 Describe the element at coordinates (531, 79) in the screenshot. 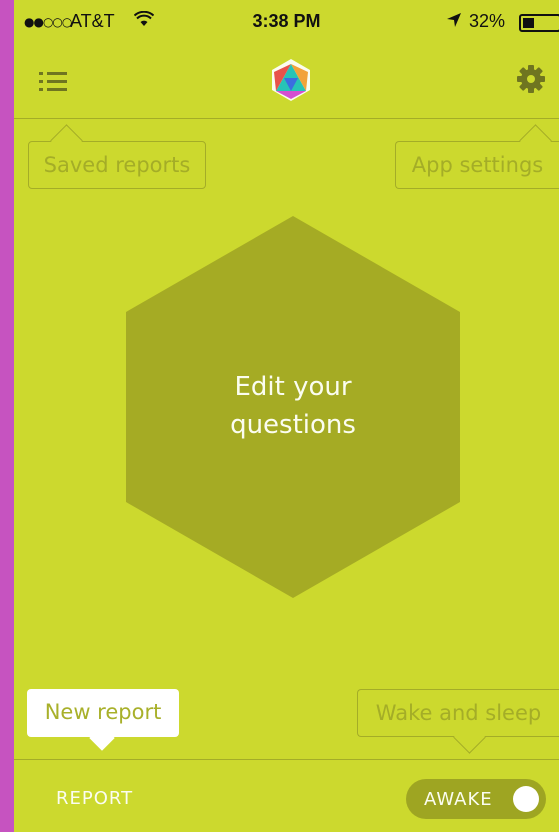

I see `gear-icon` at that location.